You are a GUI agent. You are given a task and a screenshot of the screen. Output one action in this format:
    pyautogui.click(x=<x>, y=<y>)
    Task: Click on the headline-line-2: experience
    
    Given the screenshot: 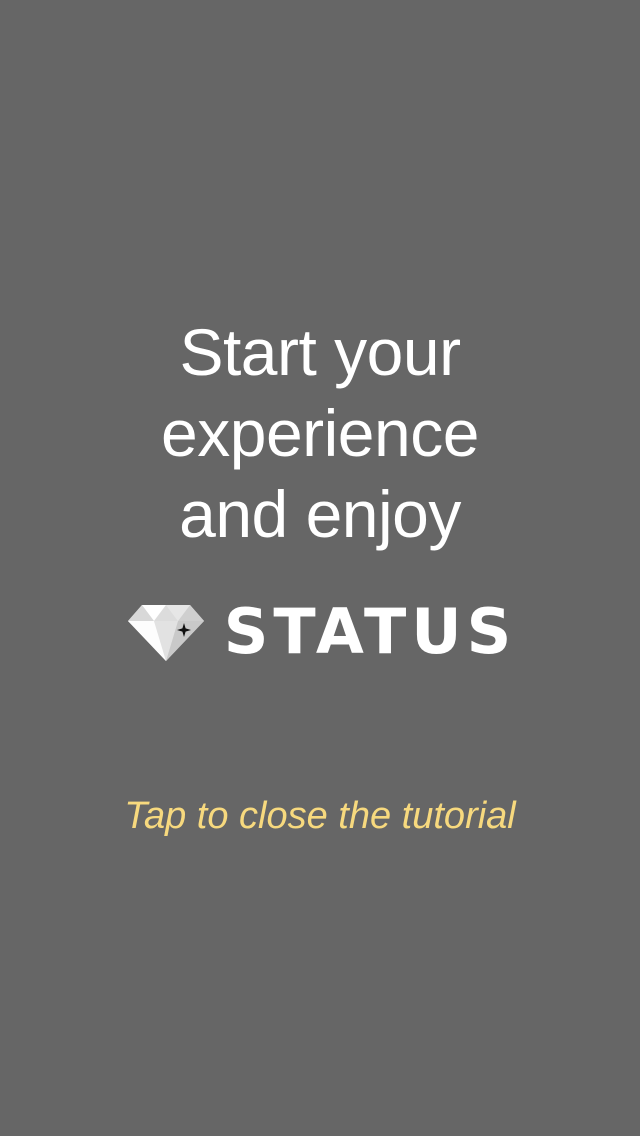 What is the action you would take?
    pyautogui.click(x=320, y=433)
    